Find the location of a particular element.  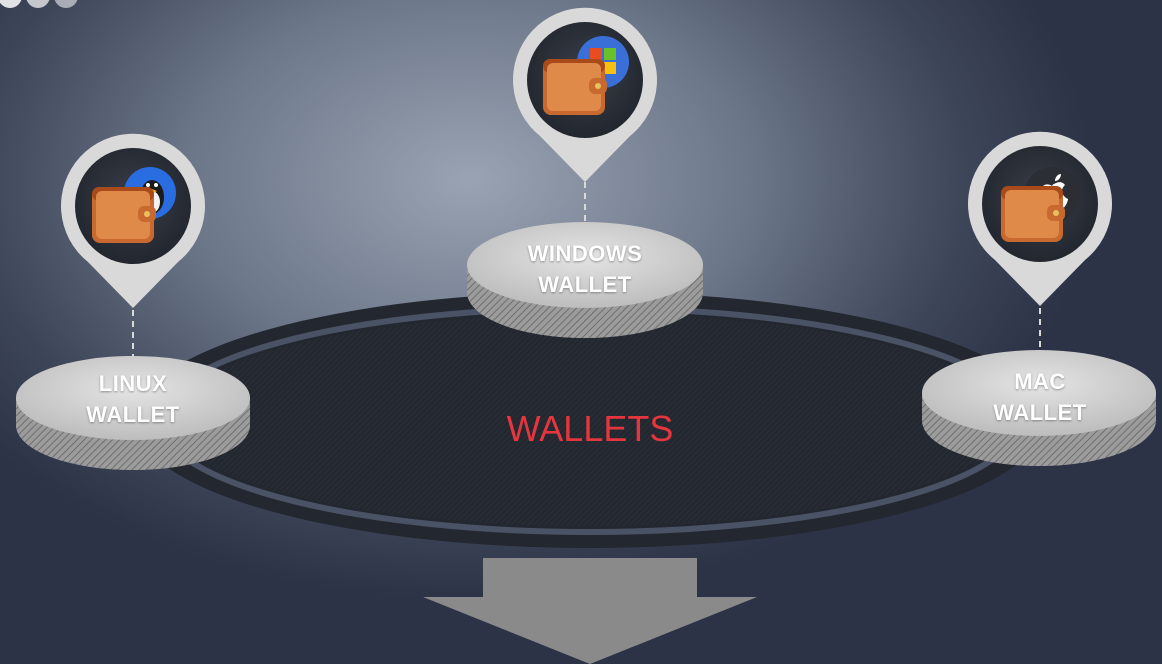

down-arrow-icon is located at coordinates (590, 611).